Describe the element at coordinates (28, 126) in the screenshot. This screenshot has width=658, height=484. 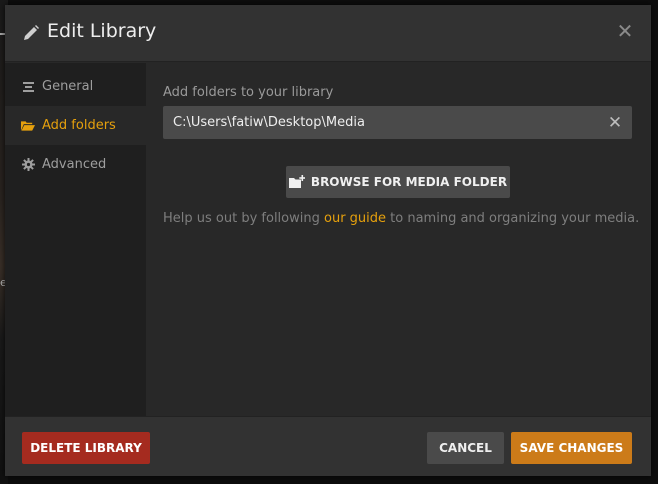
I see `folder-open-icon` at that location.